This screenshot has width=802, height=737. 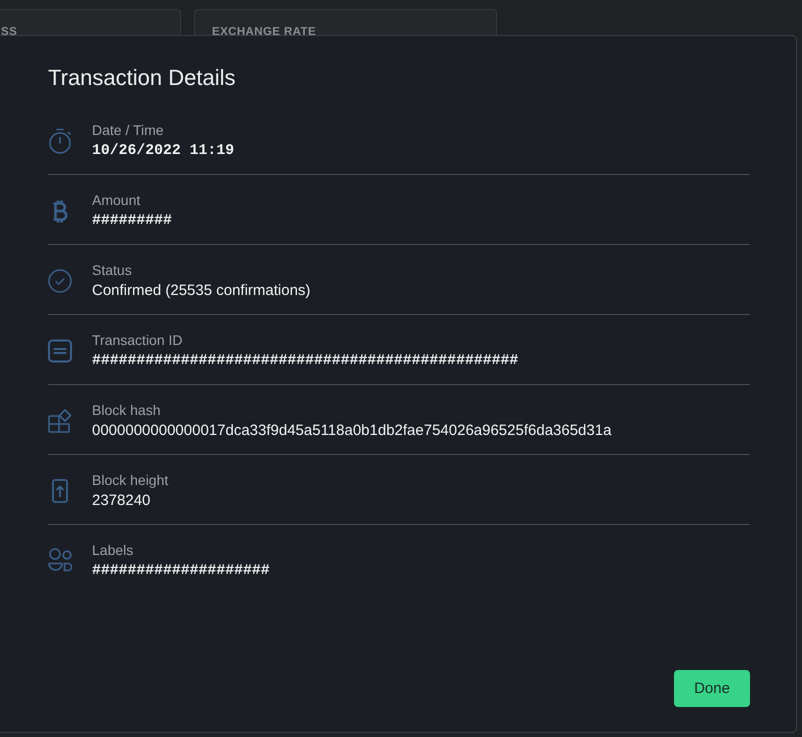 What do you see at coordinates (113, 550) in the screenshot?
I see `field-label: Labels` at bounding box center [113, 550].